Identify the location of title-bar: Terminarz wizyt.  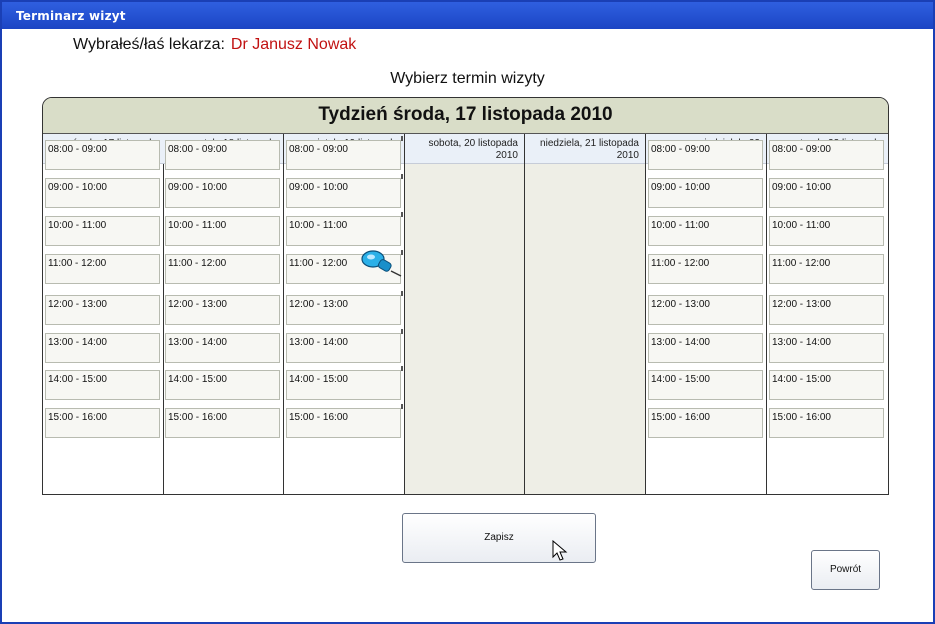
(467, 15).